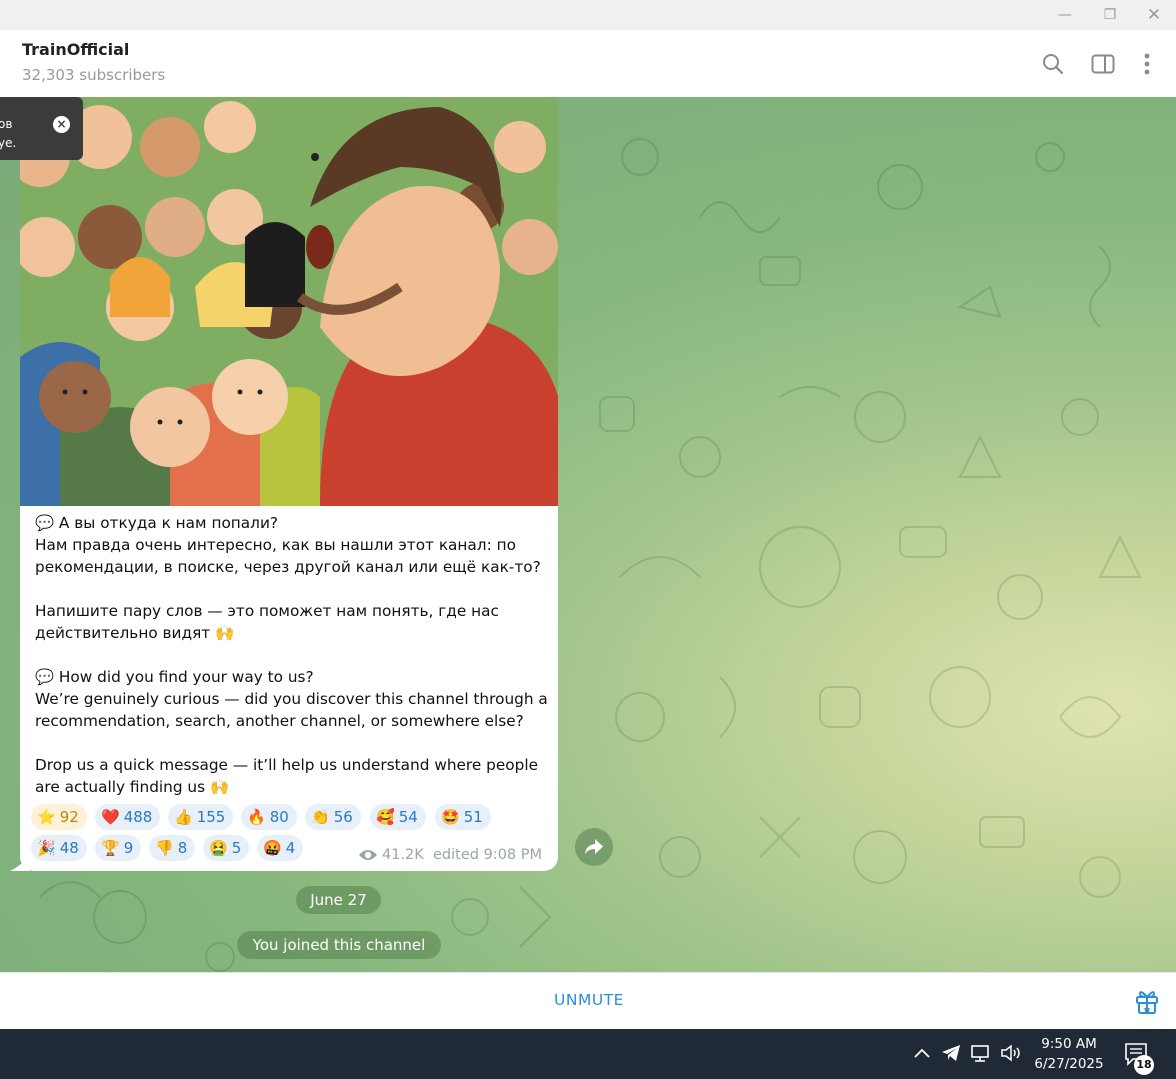 This screenshot has width=1176, height=1079. I want to click on reaction-count: 8, so click(182, 848).